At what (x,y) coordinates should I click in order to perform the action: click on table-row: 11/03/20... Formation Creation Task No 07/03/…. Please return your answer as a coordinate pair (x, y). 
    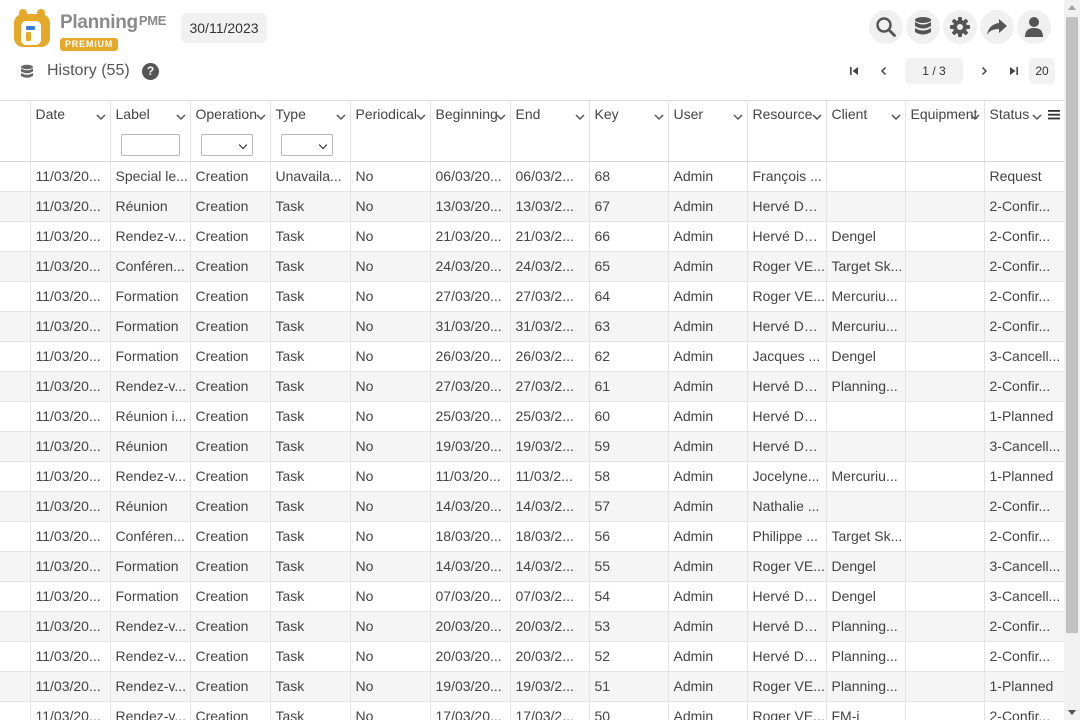
    Looking at the image, I should click on (532, 596).